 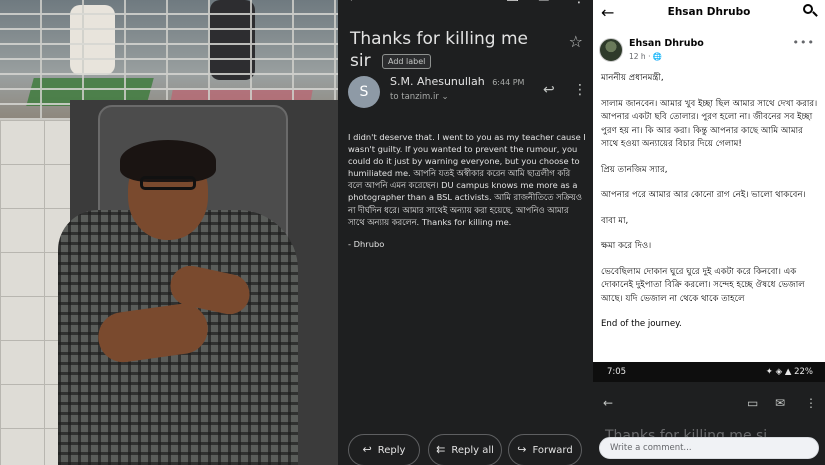 I want to click on add-label-chip: Add label, so click(x=406, y=61).